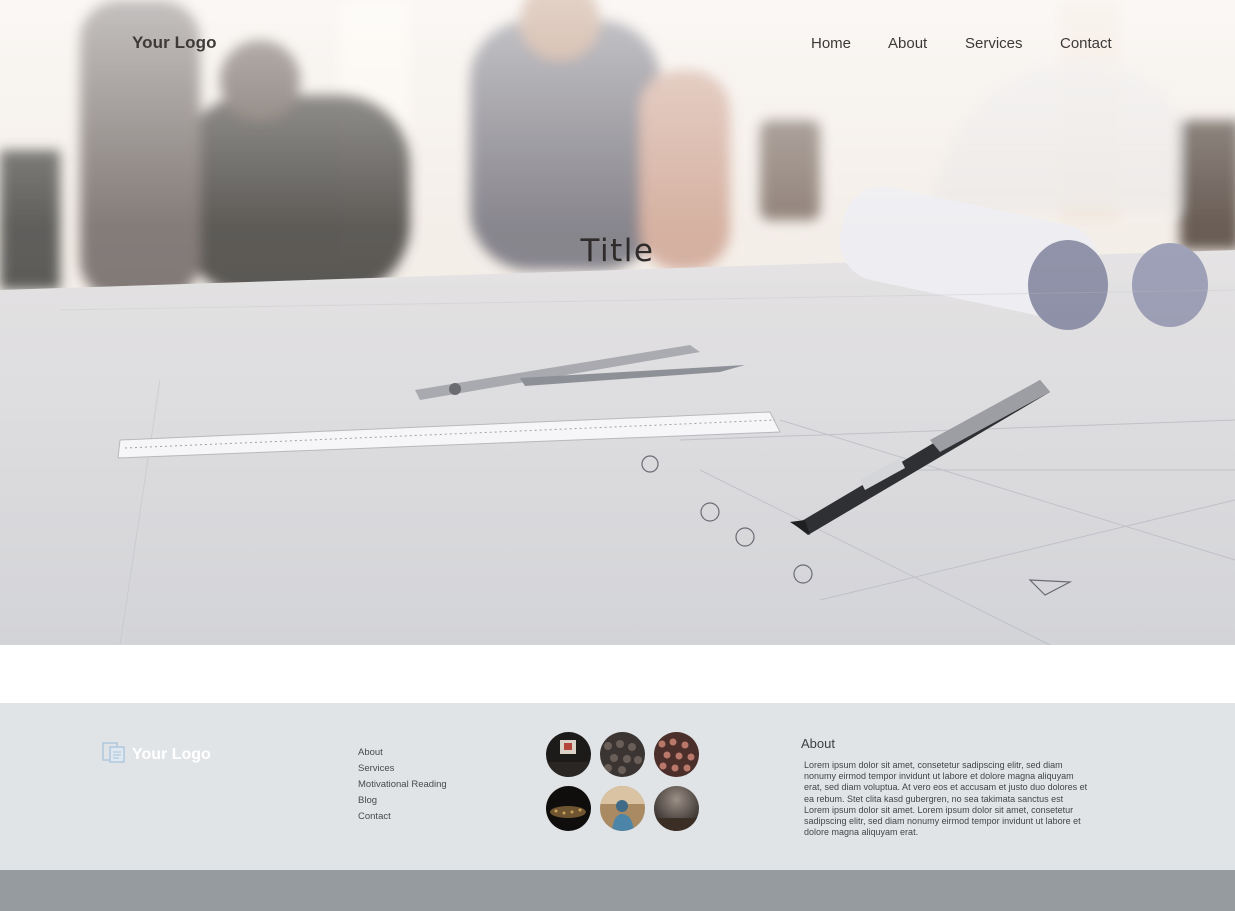 The height and width of the screenshot is (911, 1235). What do you see at coordinates (1086, 43) in the screenshot?
I see `nav-contact: Contact` at bounding box center [1086, 43].